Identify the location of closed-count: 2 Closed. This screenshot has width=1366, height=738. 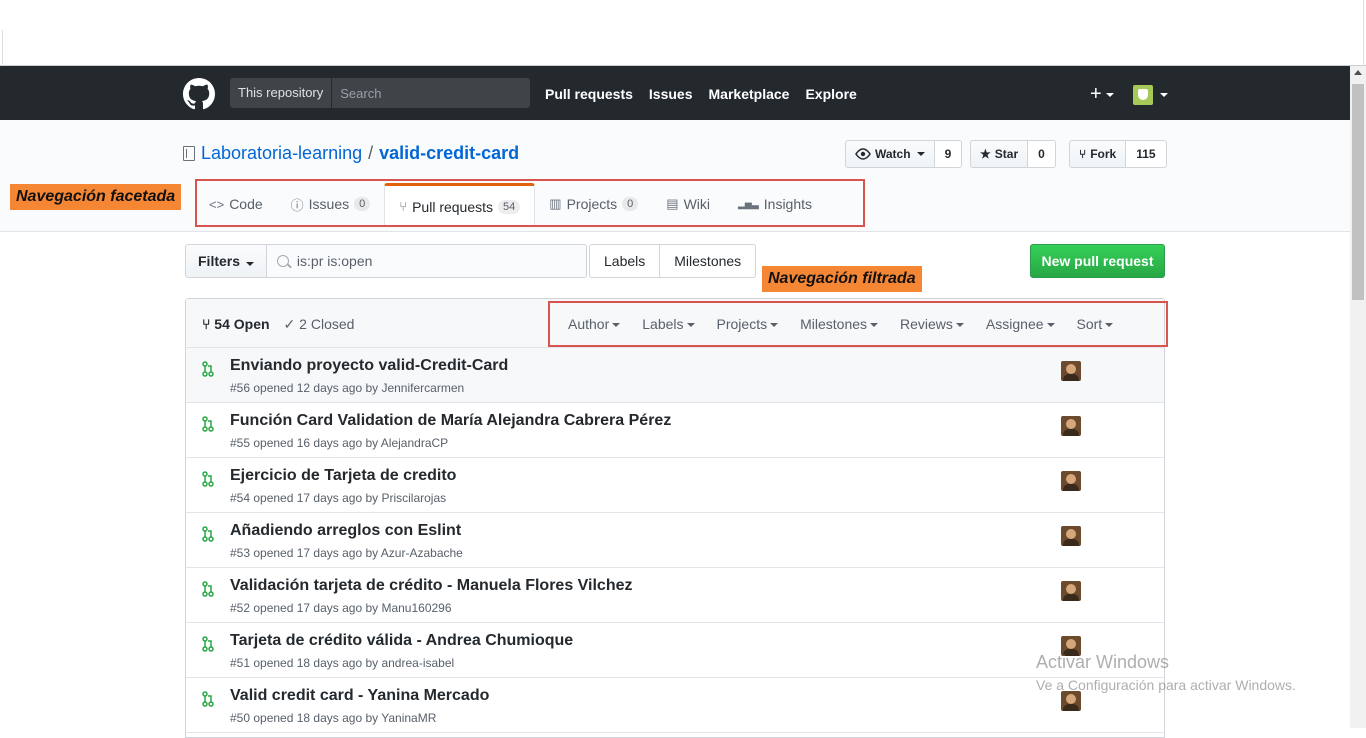
(327, 324).